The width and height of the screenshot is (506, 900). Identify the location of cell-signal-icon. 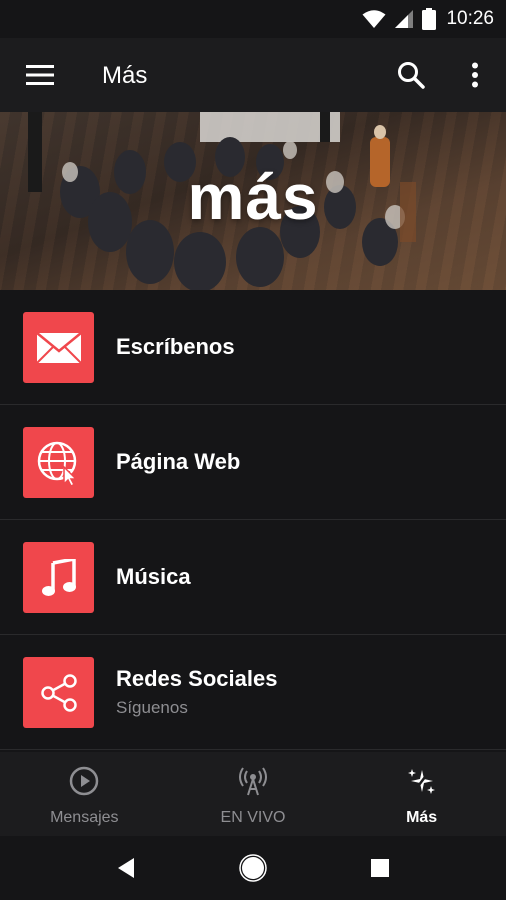
(404, 19).